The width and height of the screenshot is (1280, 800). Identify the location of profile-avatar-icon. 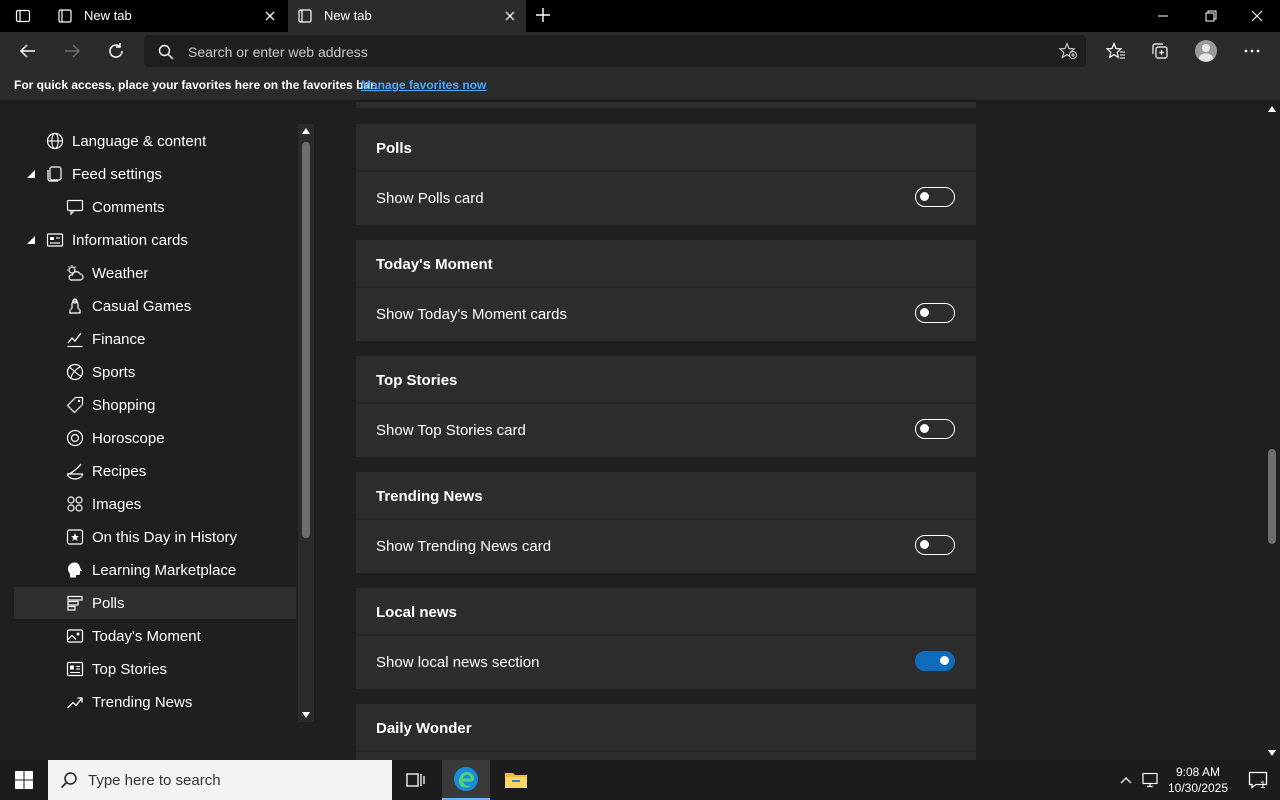
(1206, 51).